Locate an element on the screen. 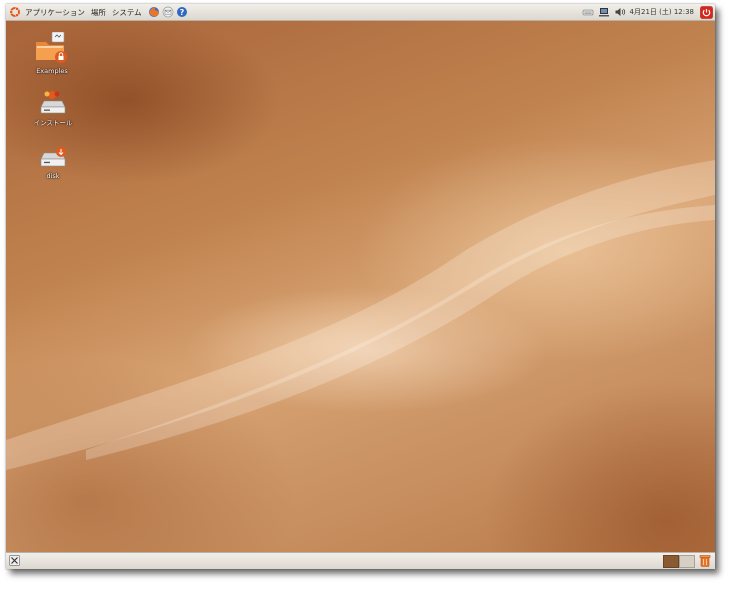 This screenshot has width=730, height=590. desktop-icon-install: インストール is located at coordinates (53, 107).